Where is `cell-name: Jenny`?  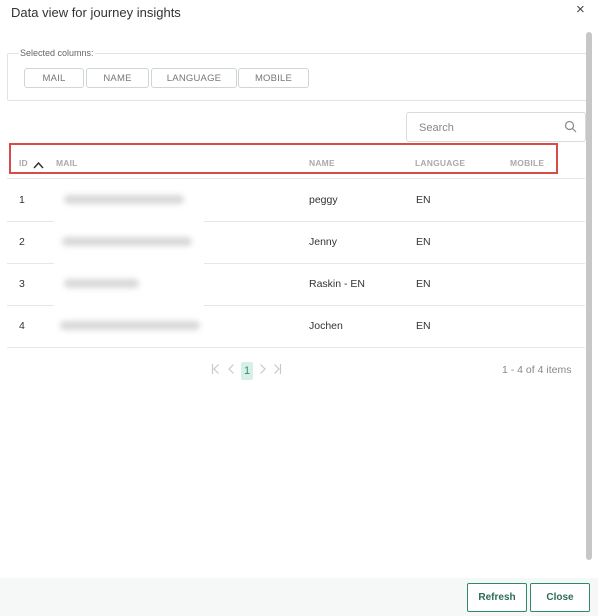 cell-name: Jenny is located at coordinates (323, 242).